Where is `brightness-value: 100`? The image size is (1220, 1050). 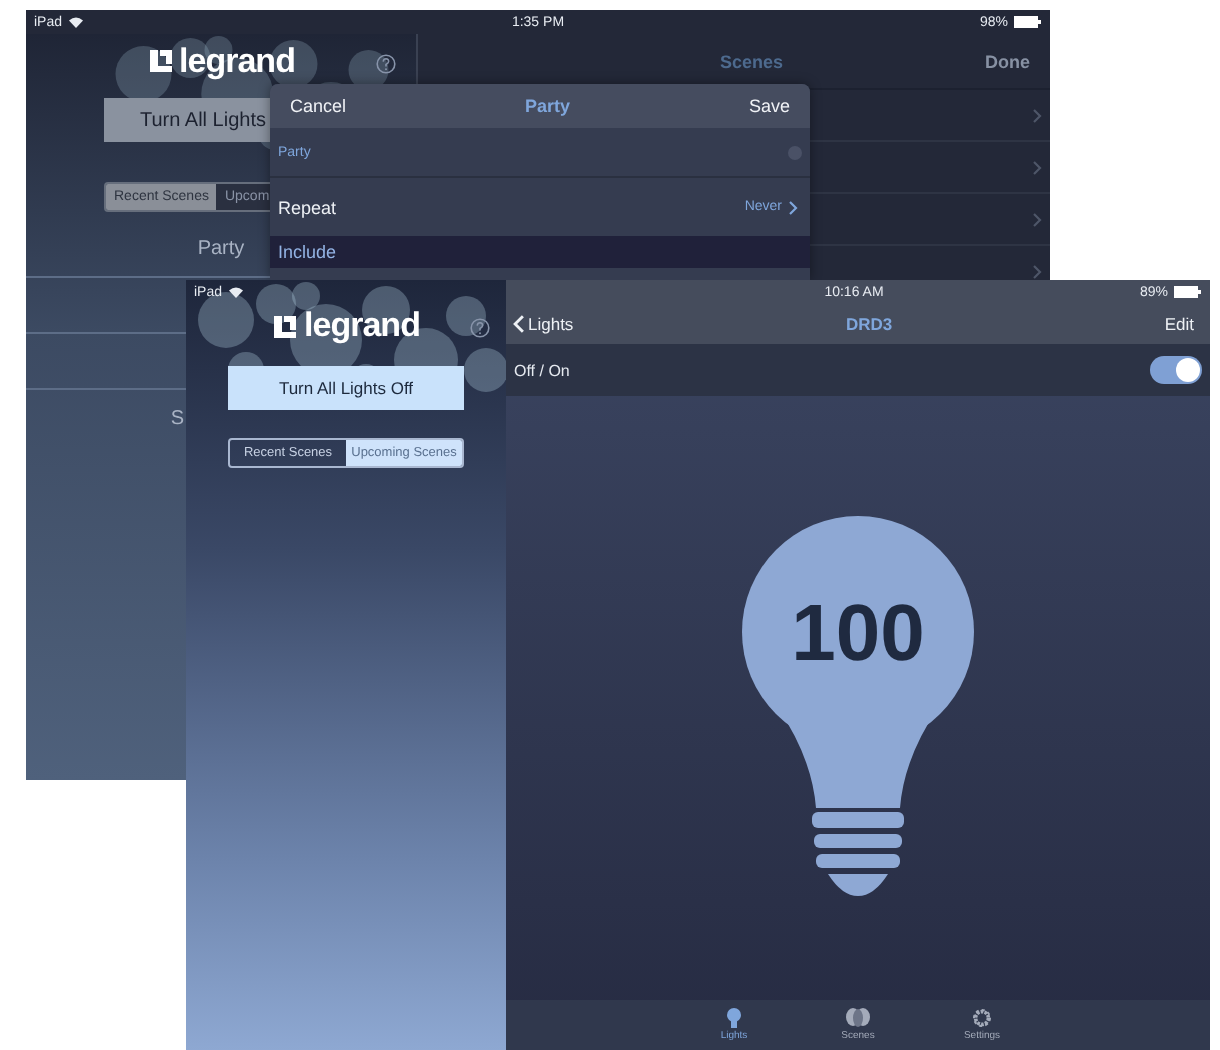
brightness-value: 100 is located at coordinates (858, 634).